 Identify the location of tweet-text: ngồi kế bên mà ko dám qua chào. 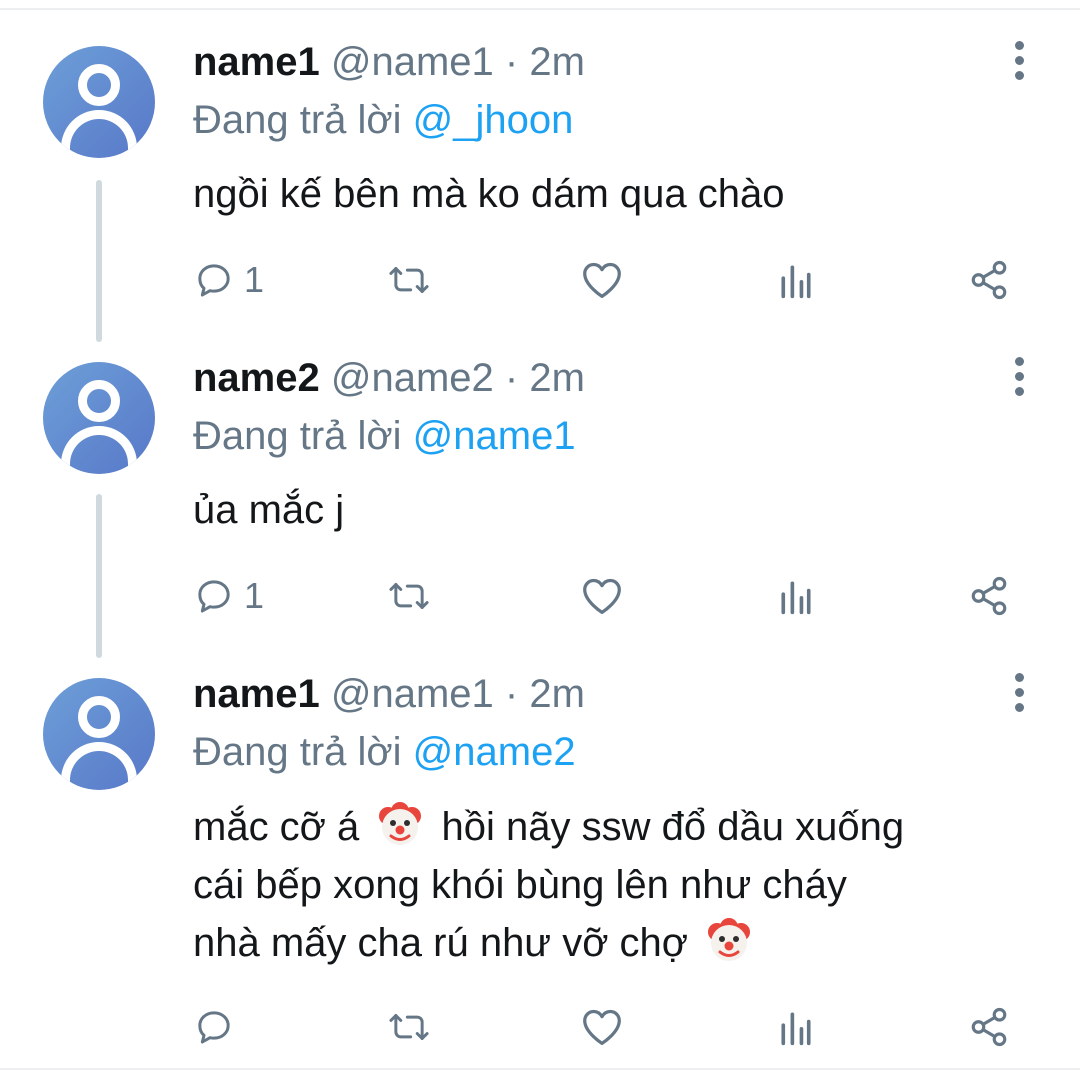
(618, 194).